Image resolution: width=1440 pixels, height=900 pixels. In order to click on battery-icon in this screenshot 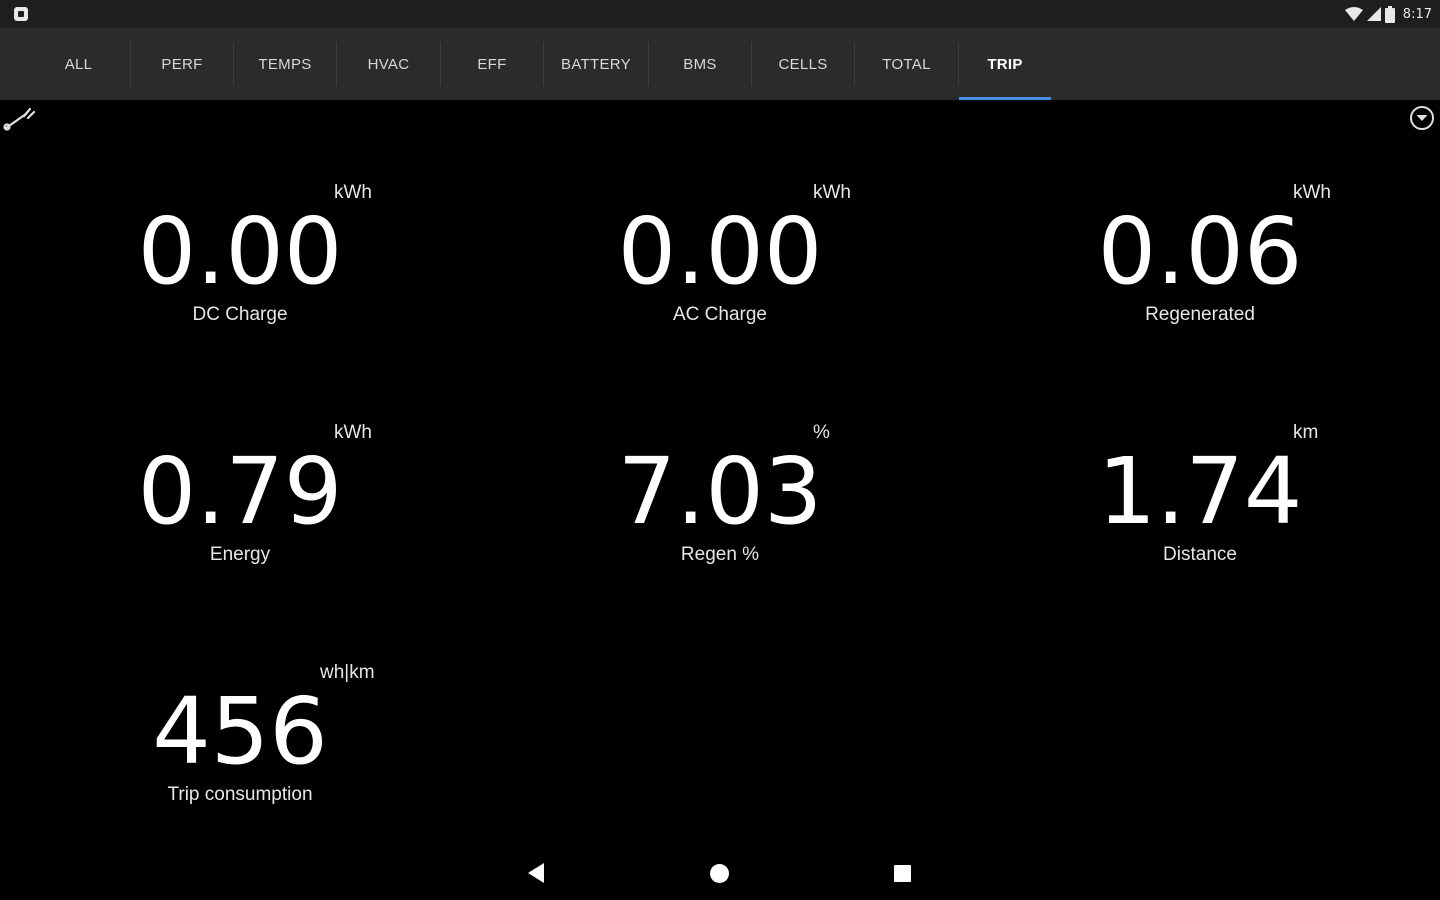, I will do `click(1389, 14)`.